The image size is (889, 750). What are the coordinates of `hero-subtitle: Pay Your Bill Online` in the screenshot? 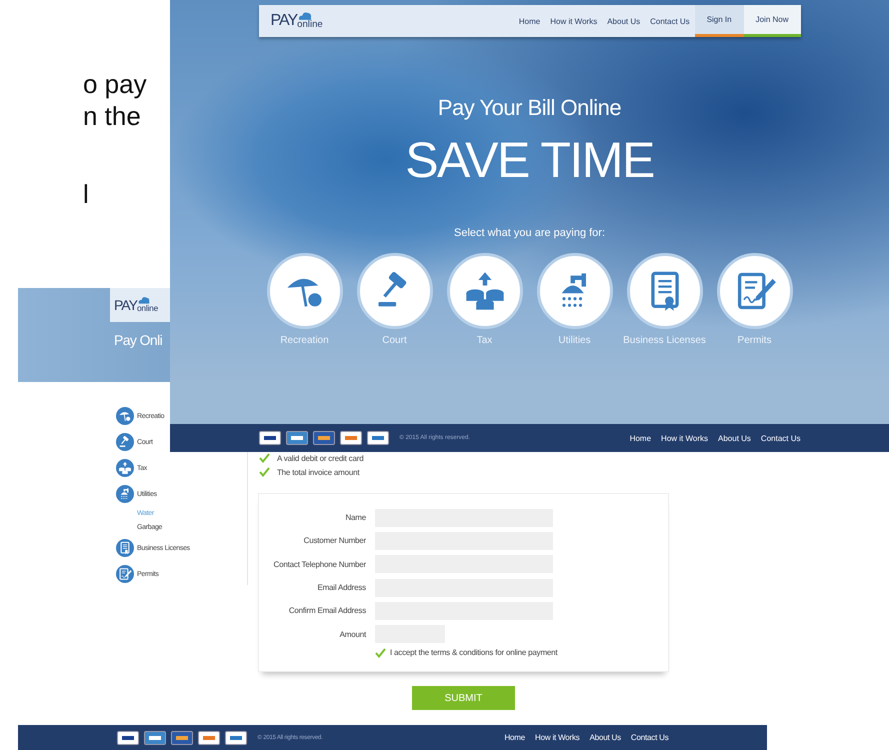 It's located at (530, 108).